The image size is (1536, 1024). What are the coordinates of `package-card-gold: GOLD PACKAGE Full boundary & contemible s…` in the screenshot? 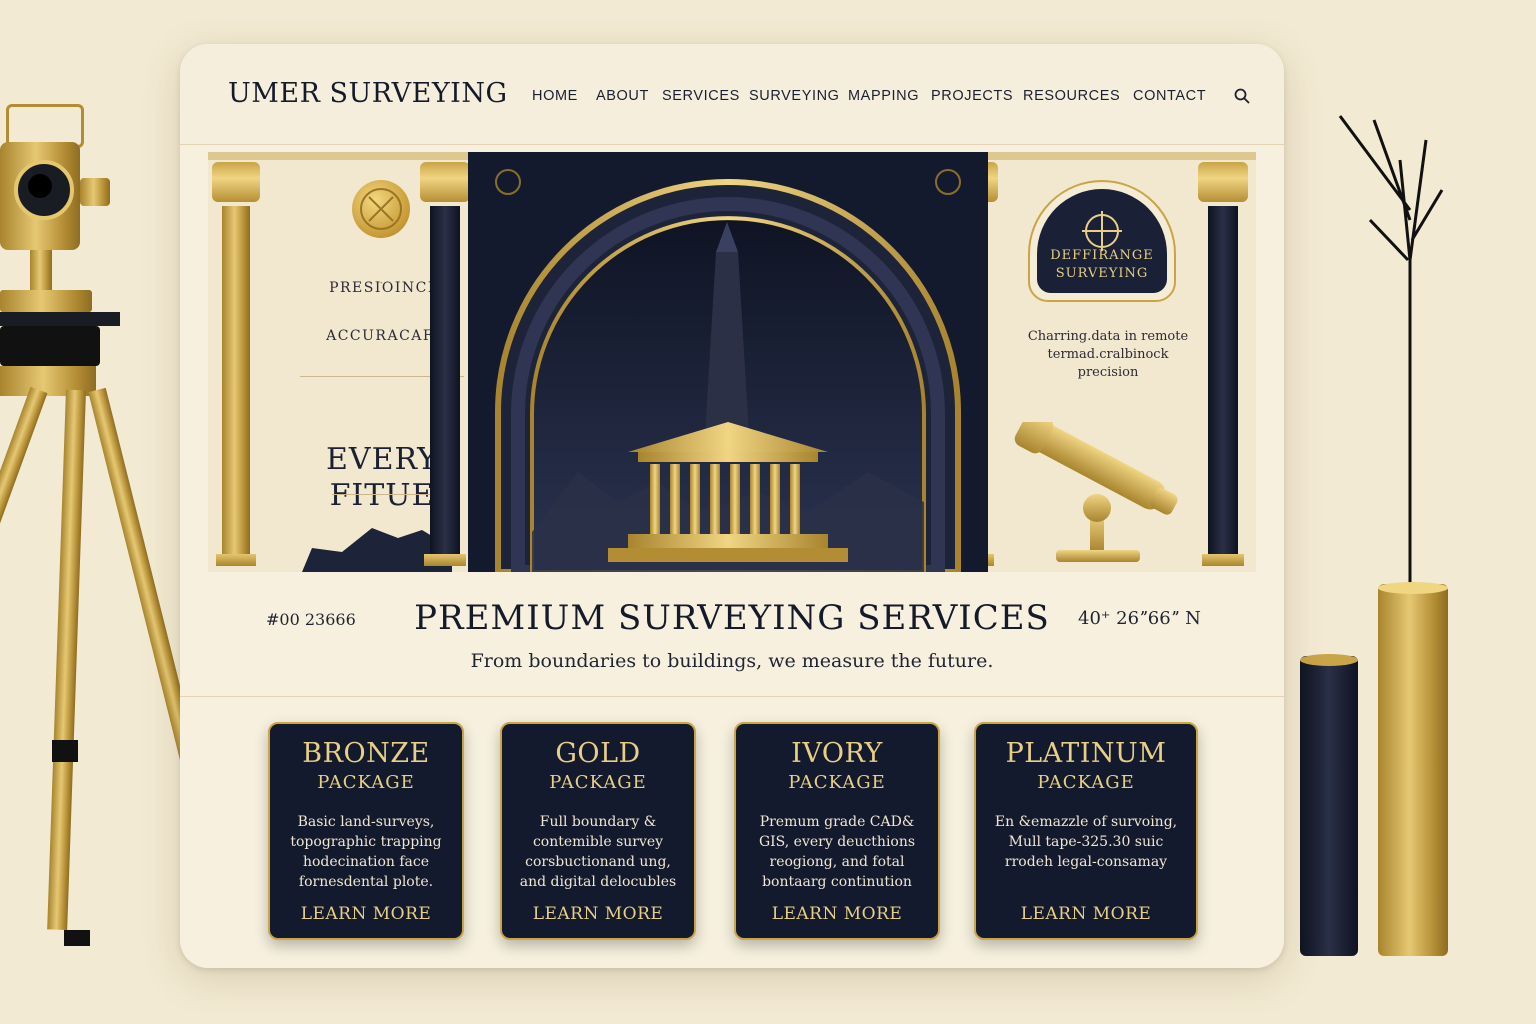 It's located at (598, 831).